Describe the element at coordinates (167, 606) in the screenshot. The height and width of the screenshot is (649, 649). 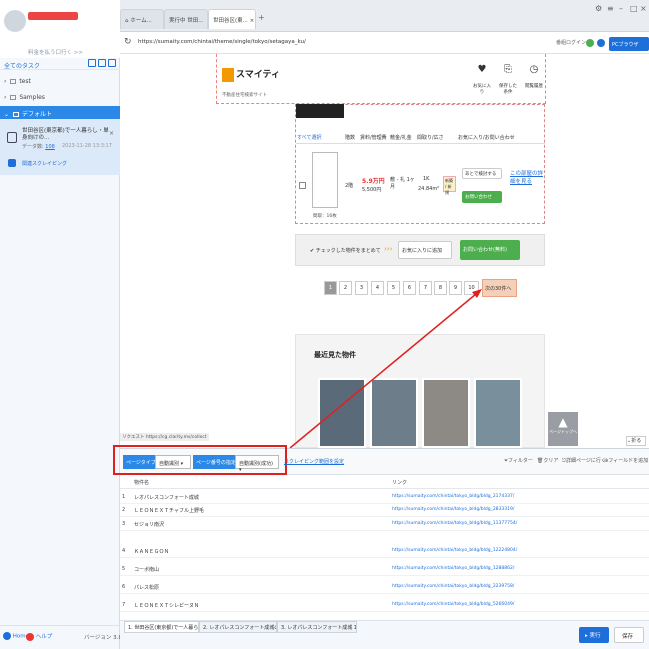
I see `row-name: ＬＥＯＮＥＸＴシレピーヌＮ` at that location.